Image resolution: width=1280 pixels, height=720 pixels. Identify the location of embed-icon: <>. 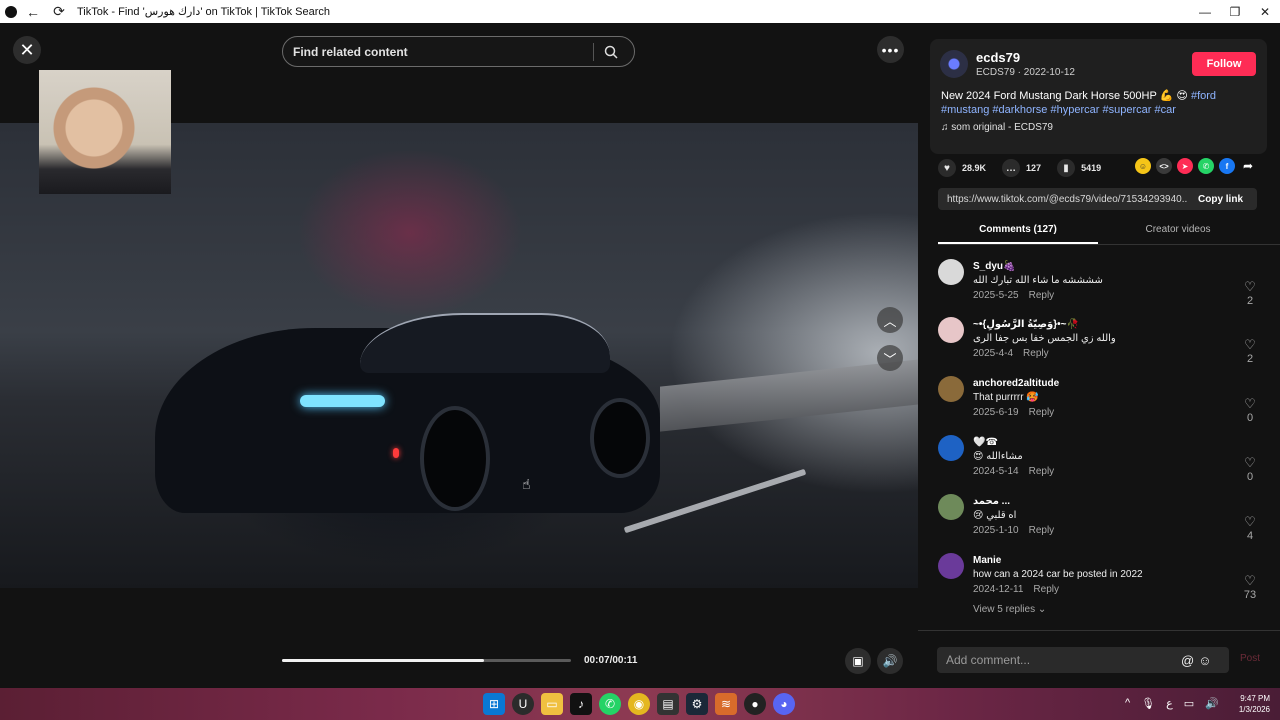
(1164, 166).